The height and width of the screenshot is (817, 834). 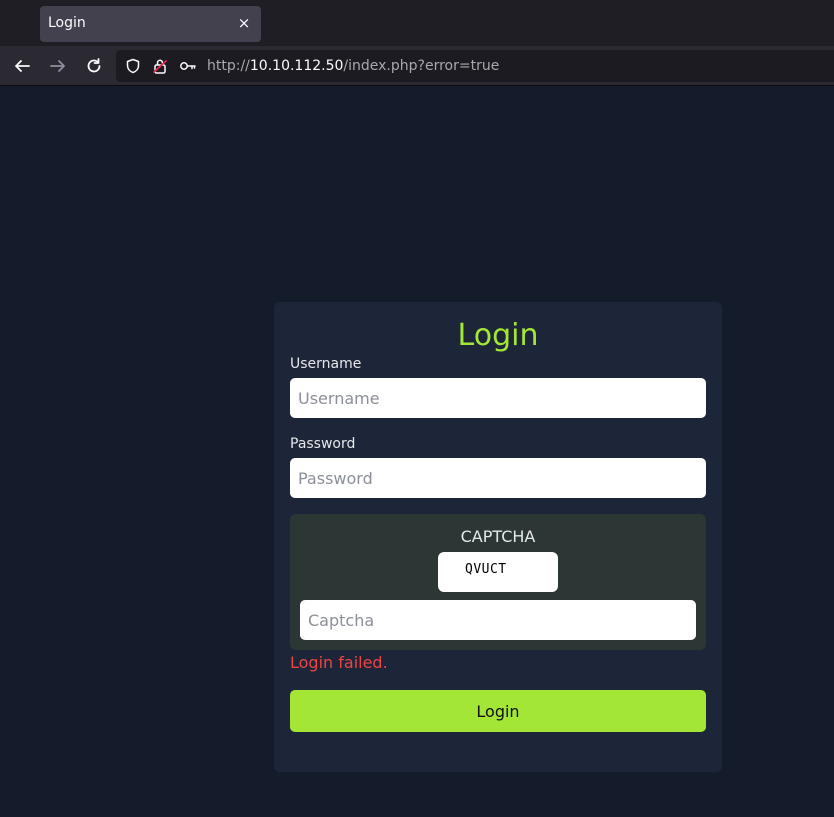 What do you see at coordinates (326, 364) in the screenshot?
I see `username-label: Username` at bounding box center [326, 364].